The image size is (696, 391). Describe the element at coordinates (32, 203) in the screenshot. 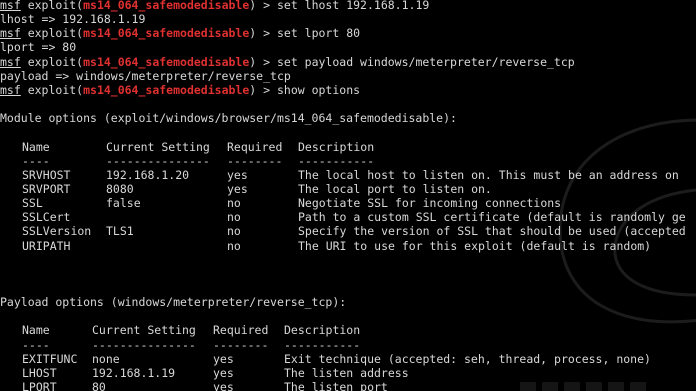

I see `table-row-cell: SSL` at that location.